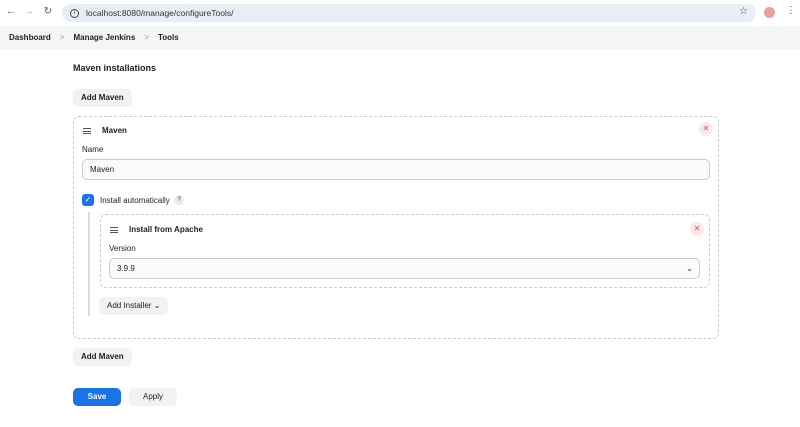 The width and height of the screenshot is (800, 427). Describe the element at coordinates (400, 37) in the screenshot. I see `breadcrumb: Dashboard > Manage Jenkins > Tools` at that location.